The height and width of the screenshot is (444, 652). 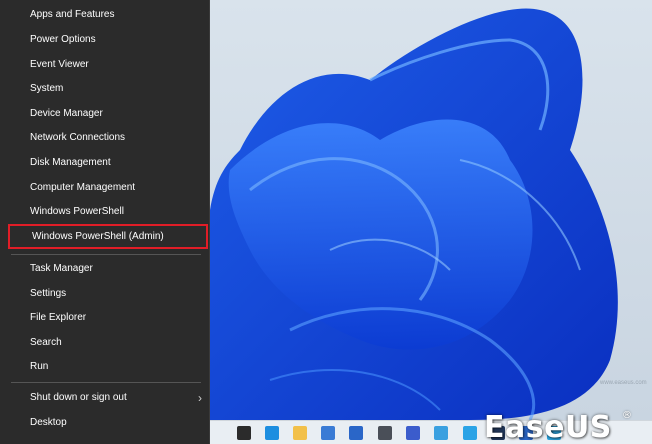 I want to click on menu-item-file-explorer: File Explorer, so click(x=105, y=318).